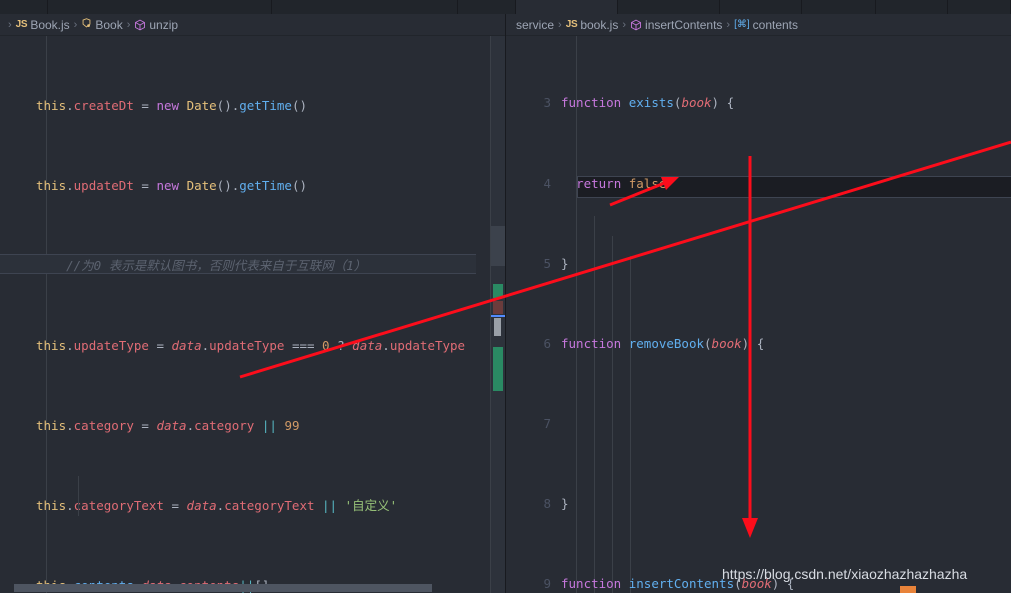  I want to click on breadcrumb-item-method: insertContents, so click(676, 25).